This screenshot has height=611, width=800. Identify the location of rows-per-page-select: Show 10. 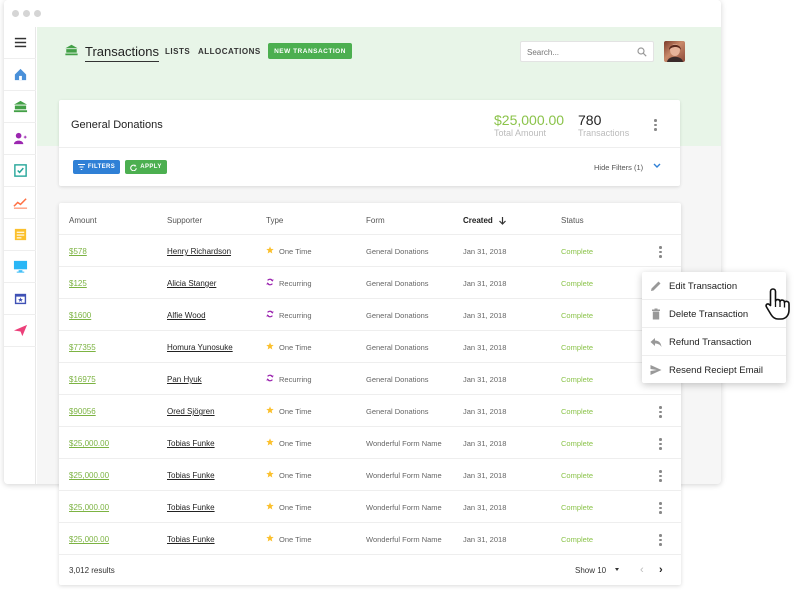
(590, 570).